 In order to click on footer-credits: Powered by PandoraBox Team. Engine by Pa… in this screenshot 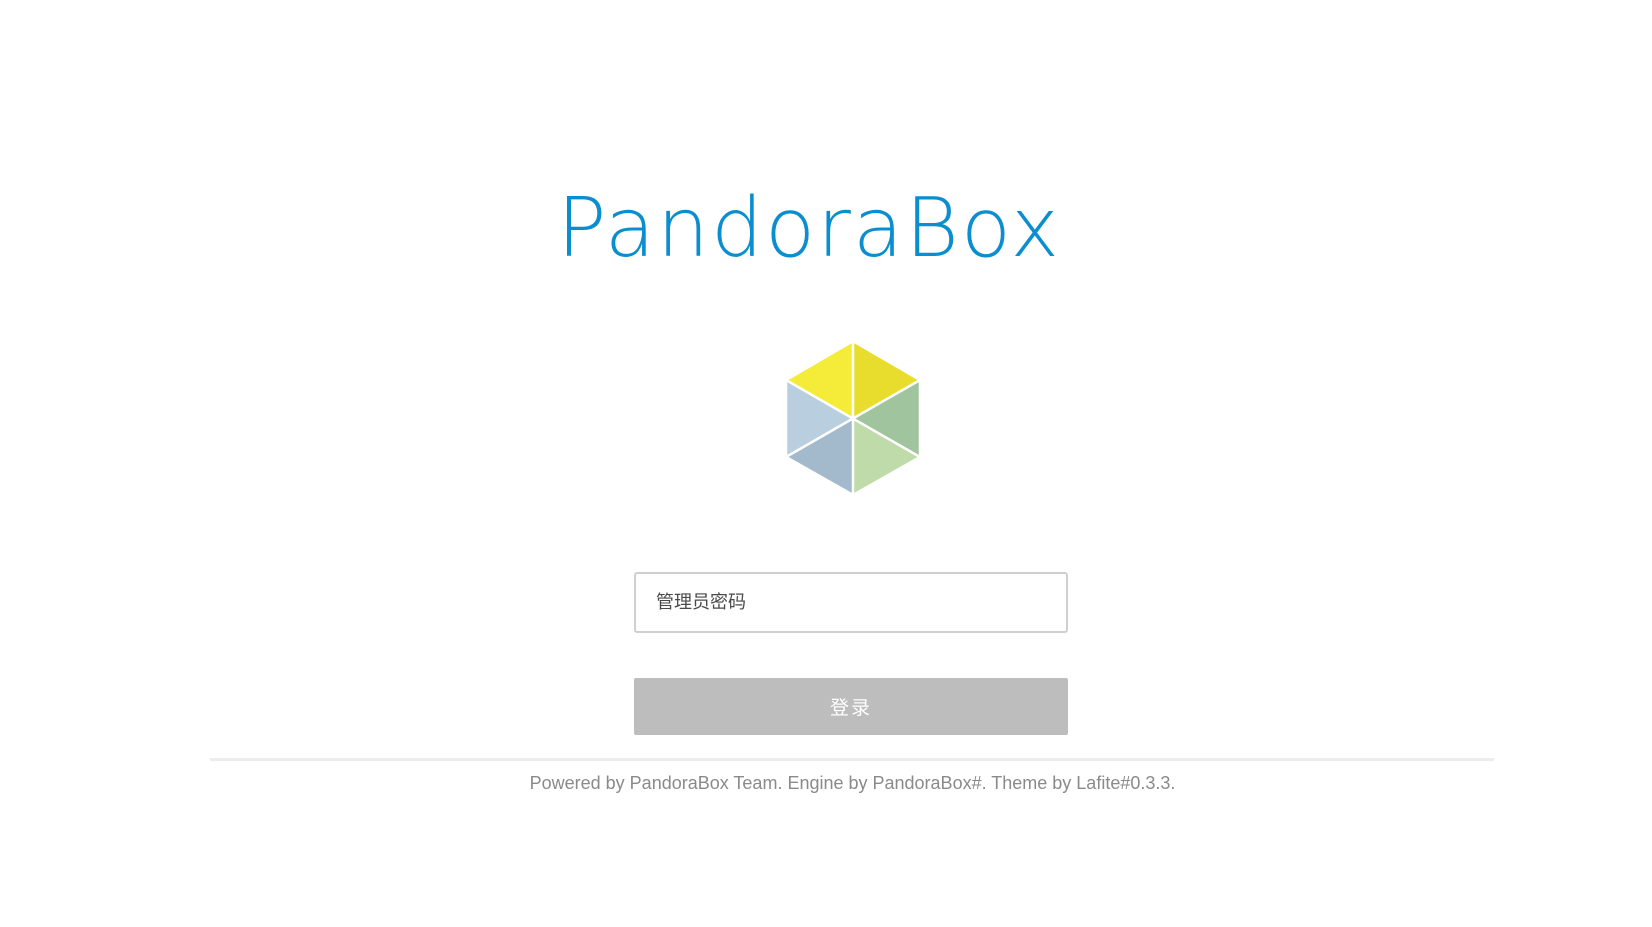, I will do `click(852, 783)`.